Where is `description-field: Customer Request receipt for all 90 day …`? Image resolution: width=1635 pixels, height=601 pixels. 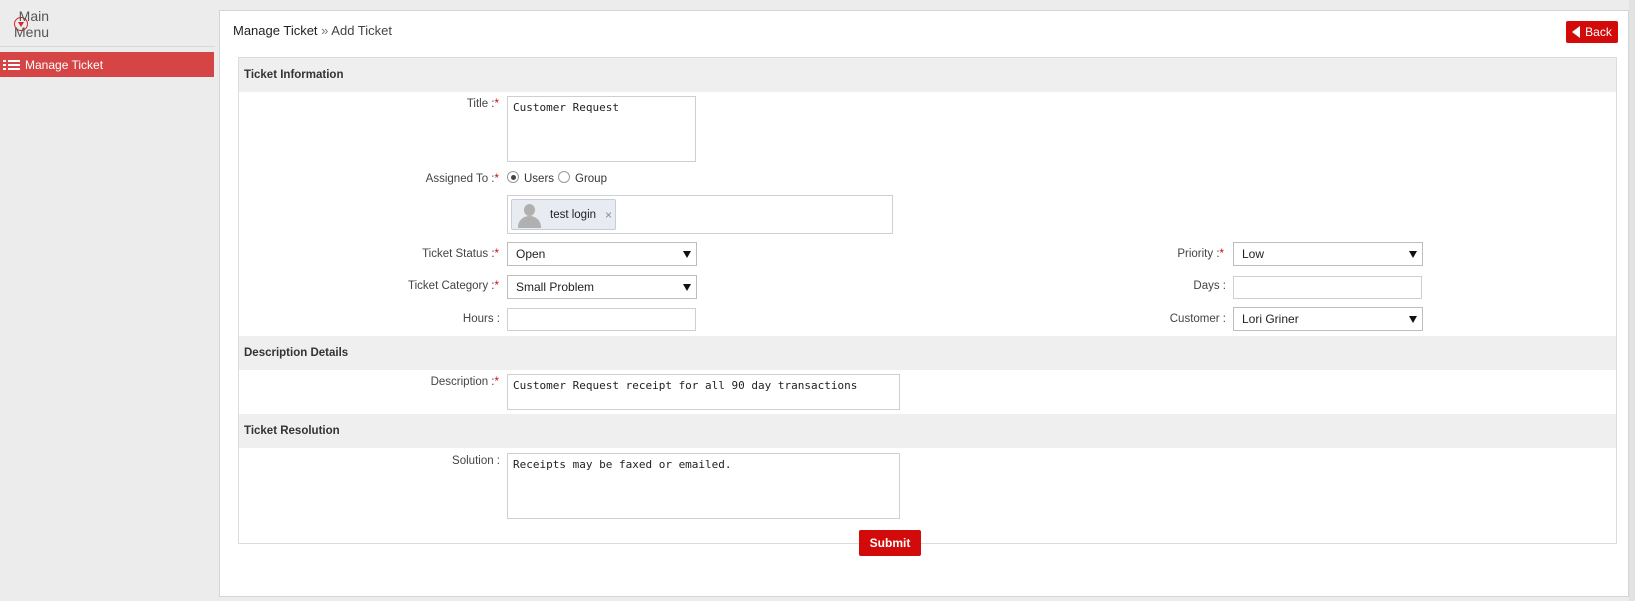
description-field: Customer Request receipt for all 90 day … is located at coordinates (703, 392).